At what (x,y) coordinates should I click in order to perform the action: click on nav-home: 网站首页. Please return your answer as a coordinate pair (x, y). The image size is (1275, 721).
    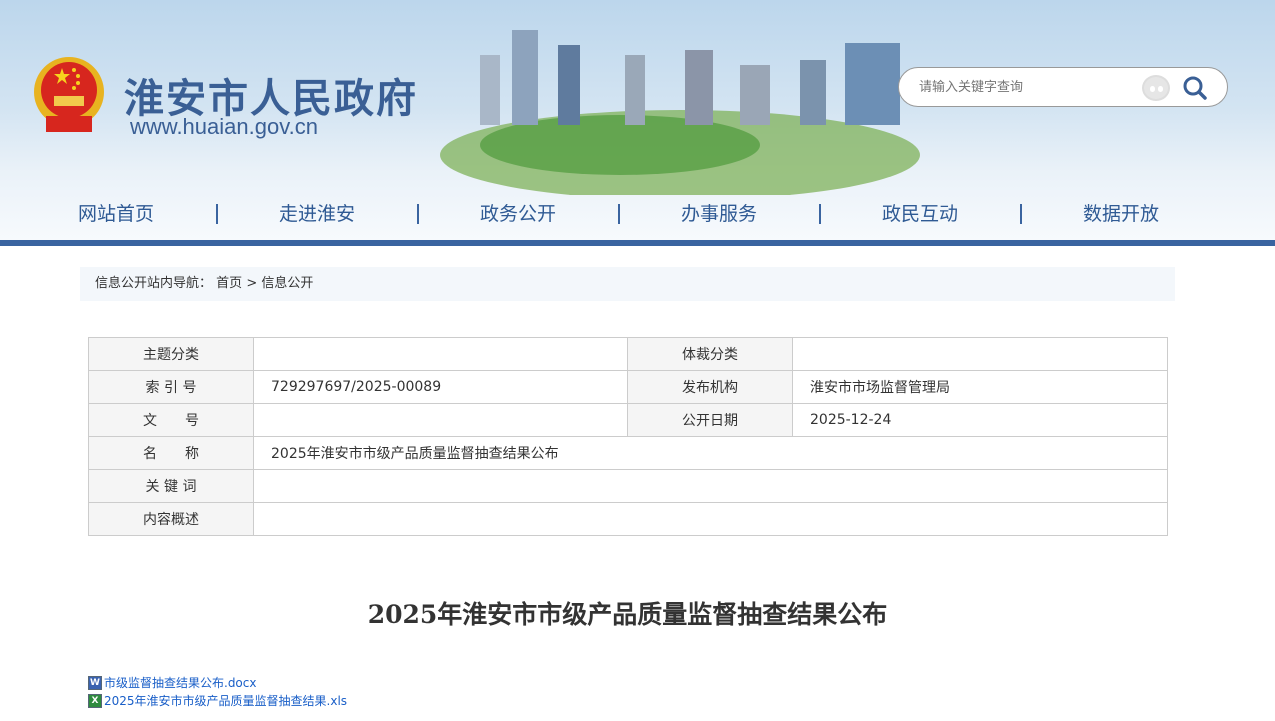
    Looking at the image, I should click on (116, 214).